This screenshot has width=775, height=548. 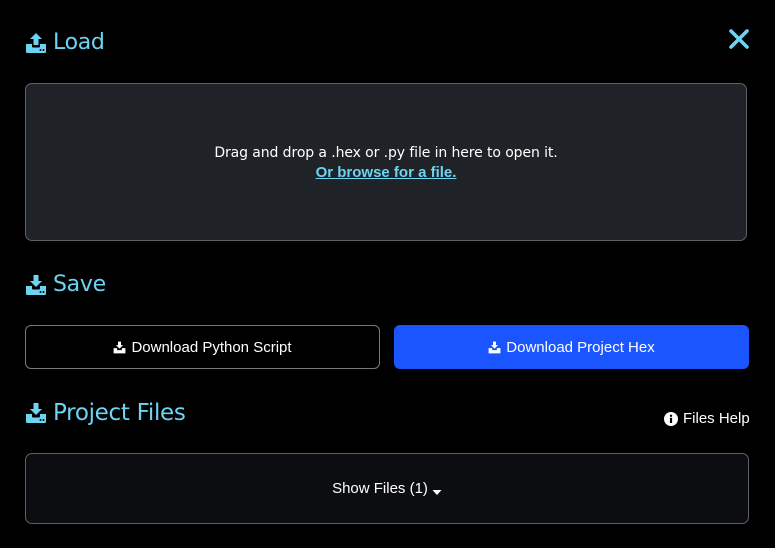 I want to click on show-files-toggle: Show Files (1), so click(x=387, y=488).